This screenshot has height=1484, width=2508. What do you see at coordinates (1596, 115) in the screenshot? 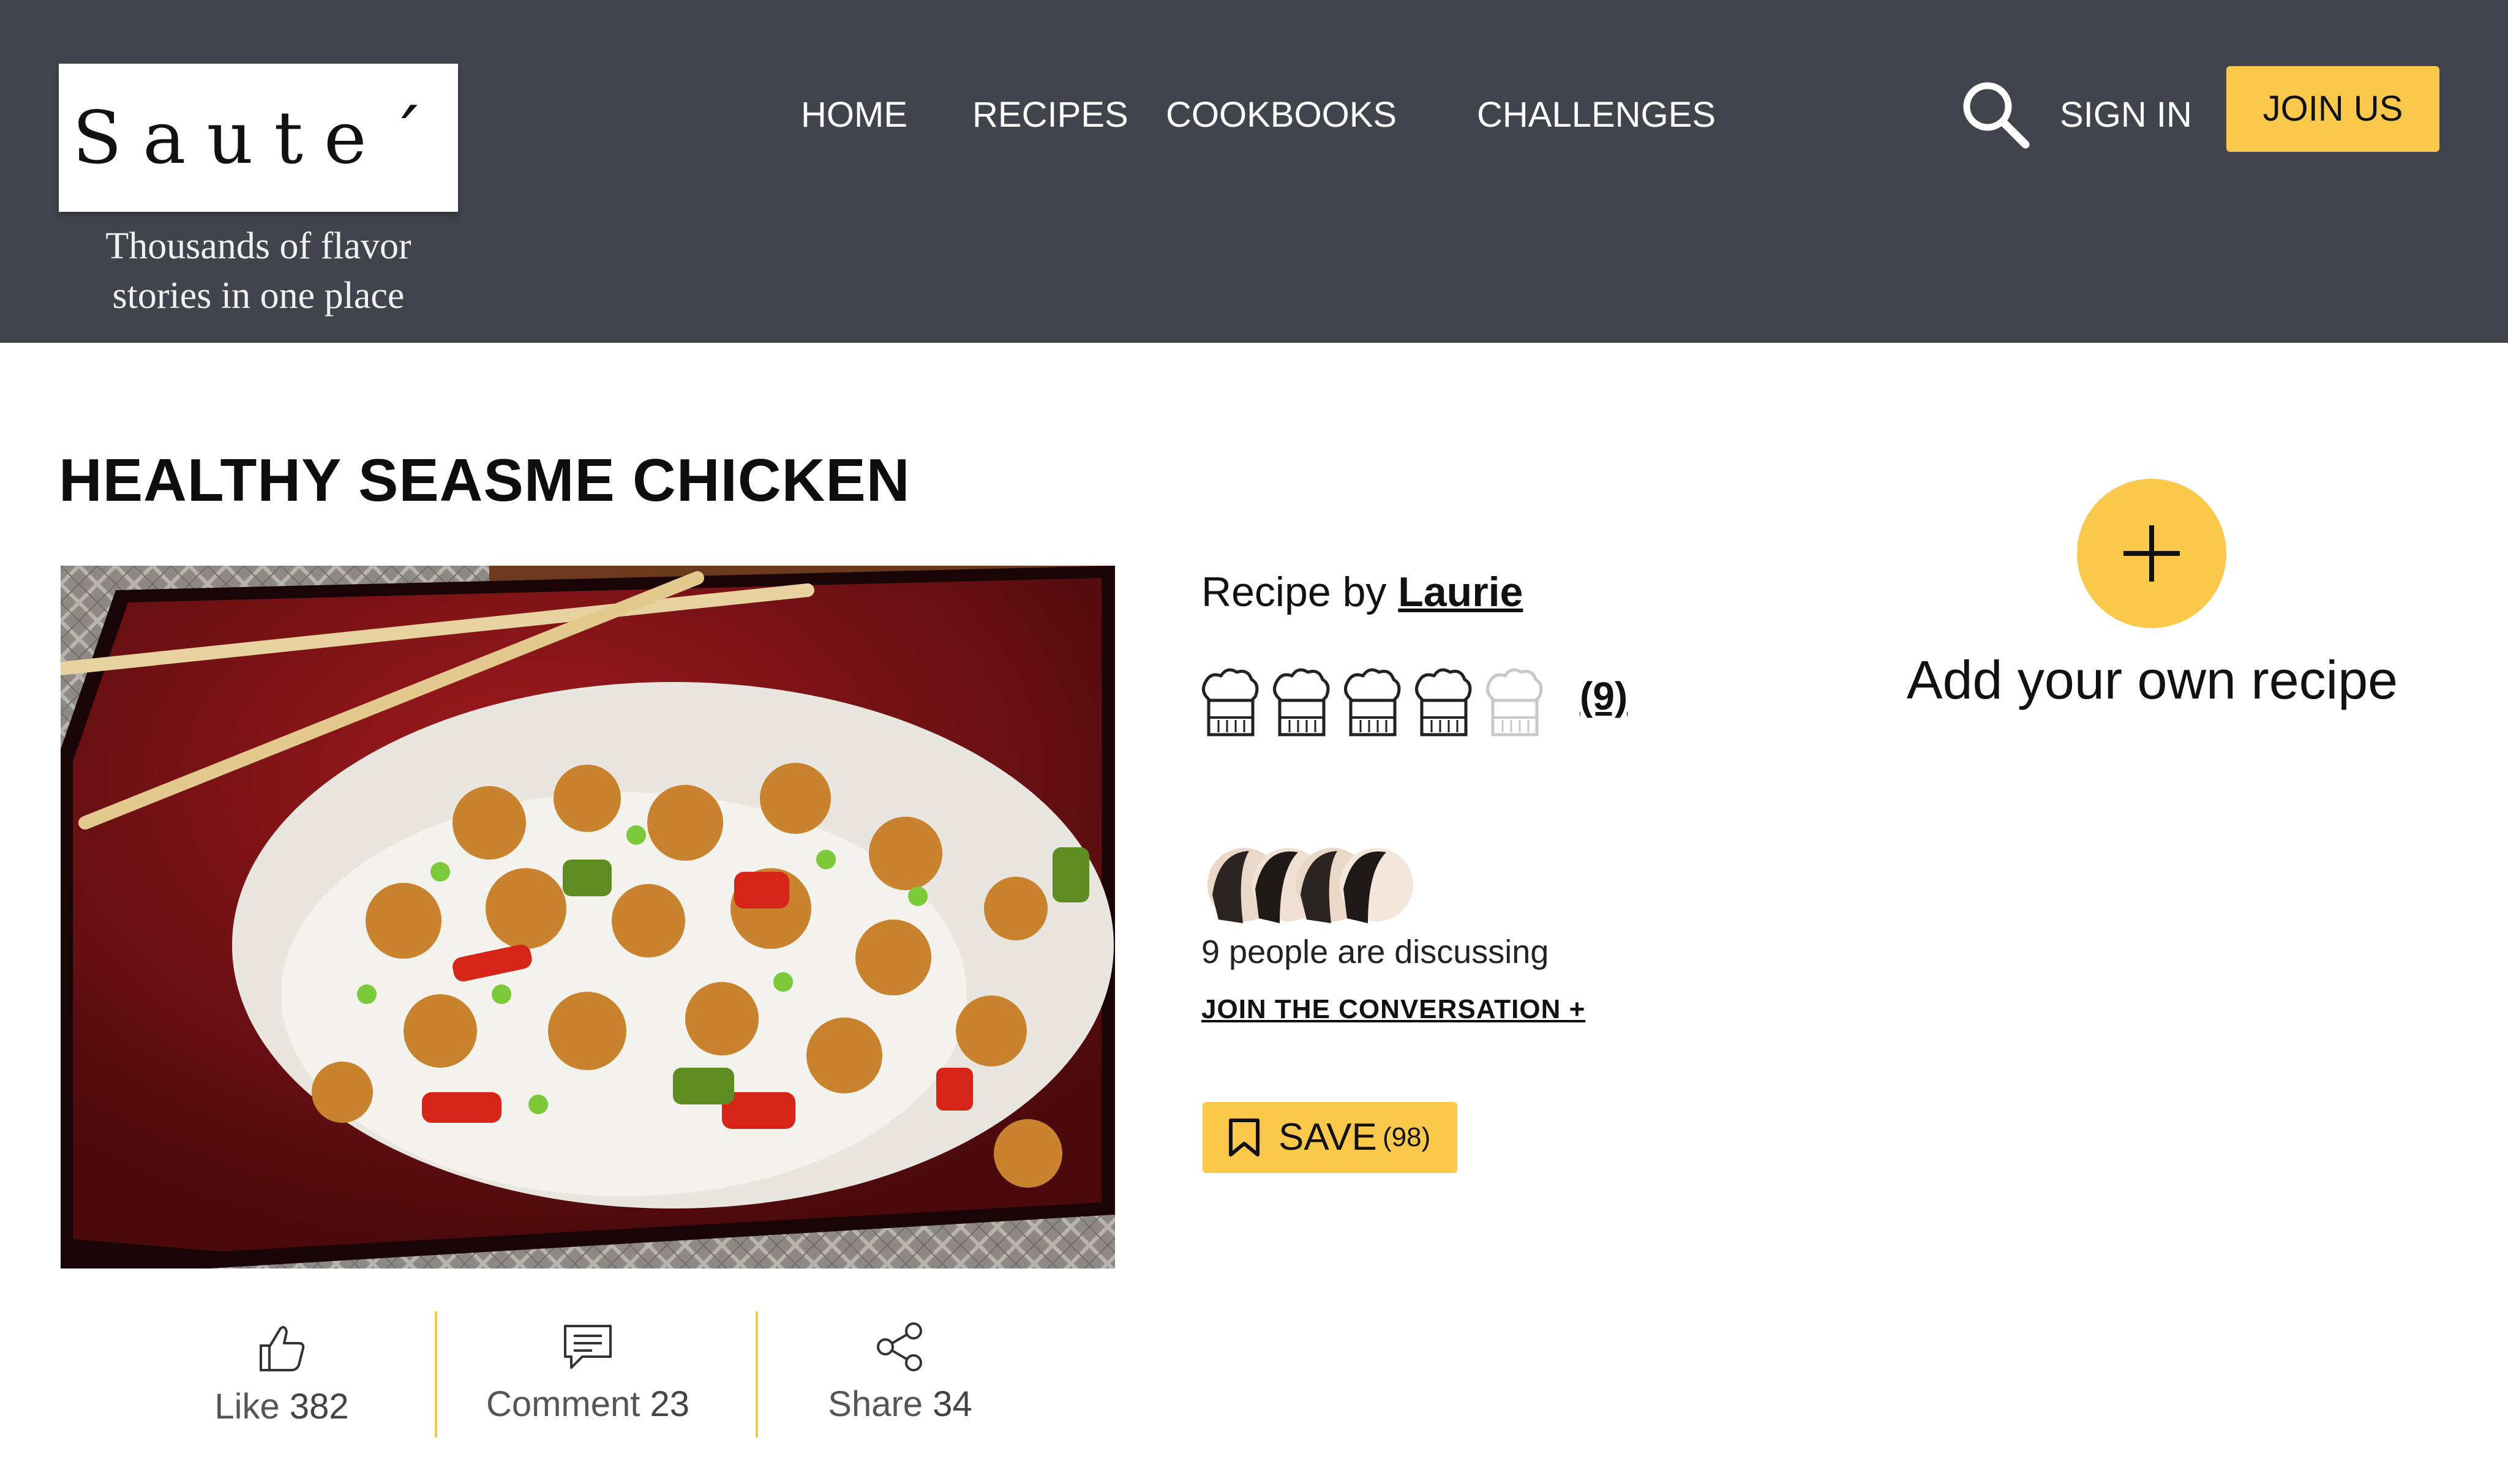
I see `nav-challenges: CHALLENGES` at bounding box center [1596, 115].